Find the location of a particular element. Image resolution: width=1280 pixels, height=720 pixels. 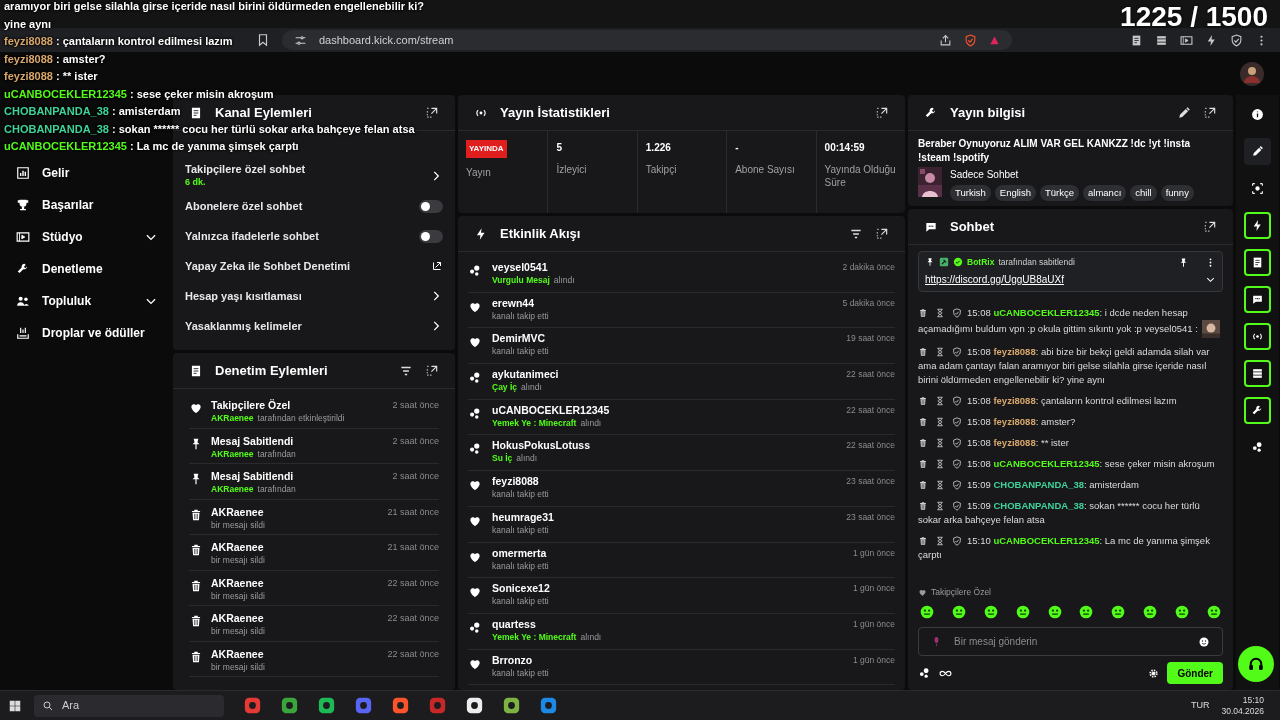

timestamp: 22 saat önce is located at coordinates (870, 410).